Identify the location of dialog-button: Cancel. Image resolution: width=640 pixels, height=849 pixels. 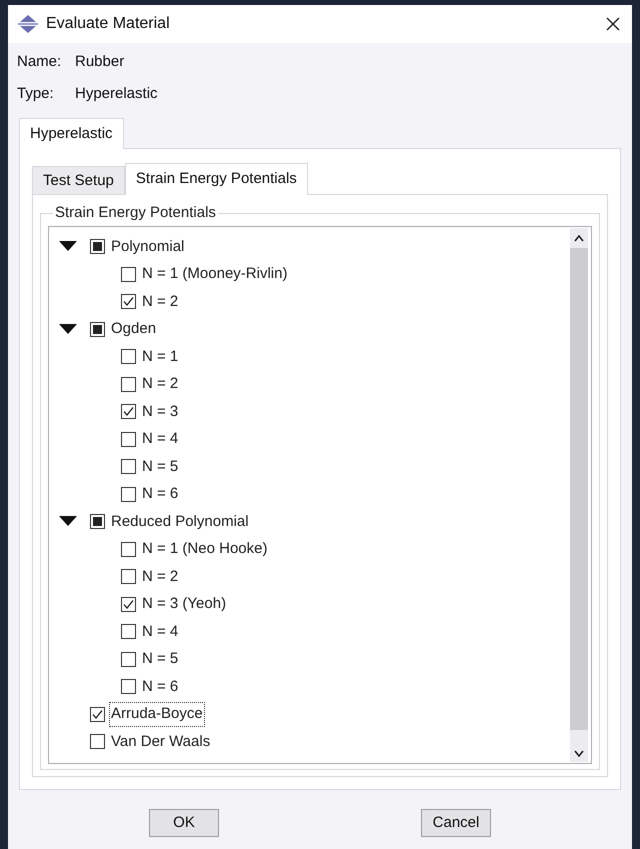
(456, 823).